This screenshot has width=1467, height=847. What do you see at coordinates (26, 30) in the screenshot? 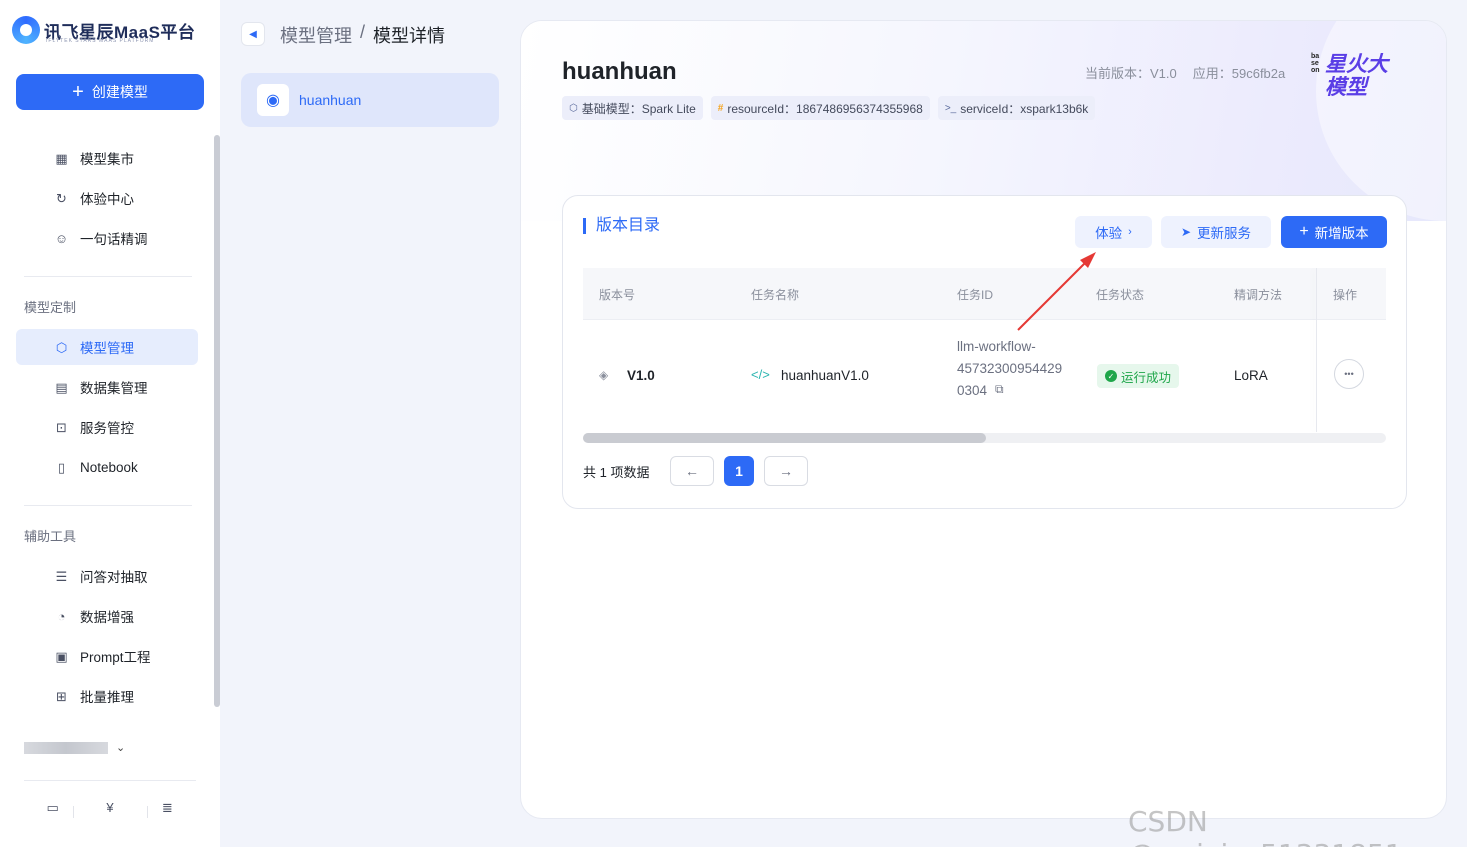
I see `logo-icon` at bounding box center [26, 30].